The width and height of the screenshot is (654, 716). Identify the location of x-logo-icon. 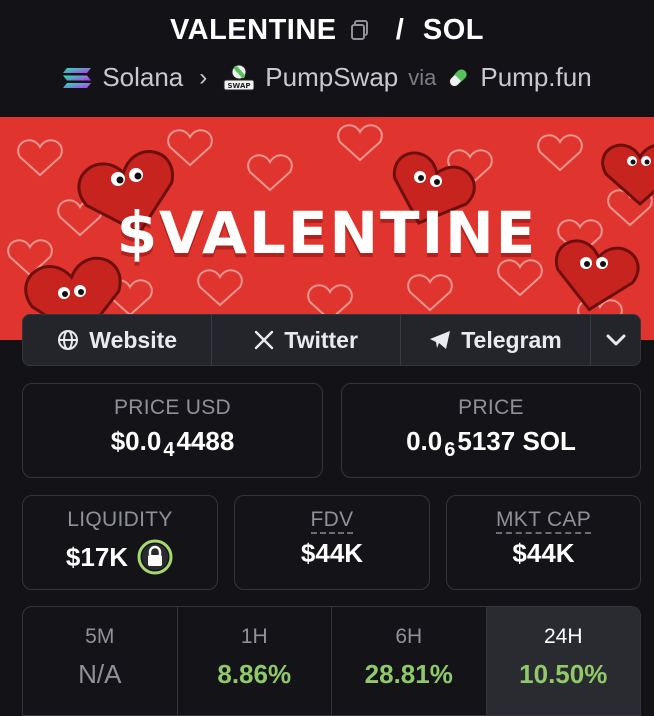
(264, 340).